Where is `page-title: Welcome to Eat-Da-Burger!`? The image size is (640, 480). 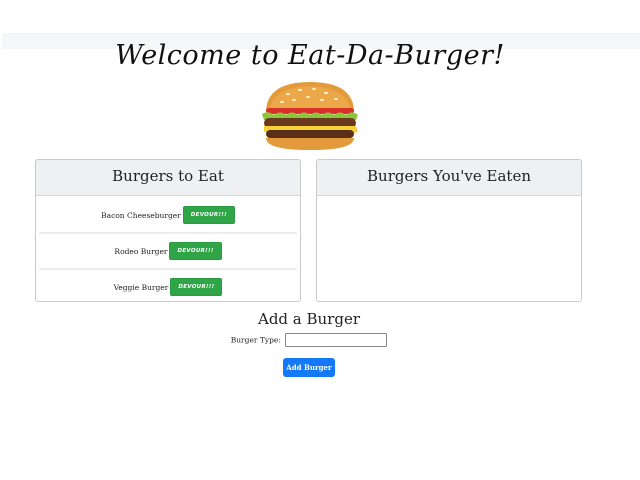
page-title: Welcome to Eat-Da-Burger! is located at coordinates (310, 55).